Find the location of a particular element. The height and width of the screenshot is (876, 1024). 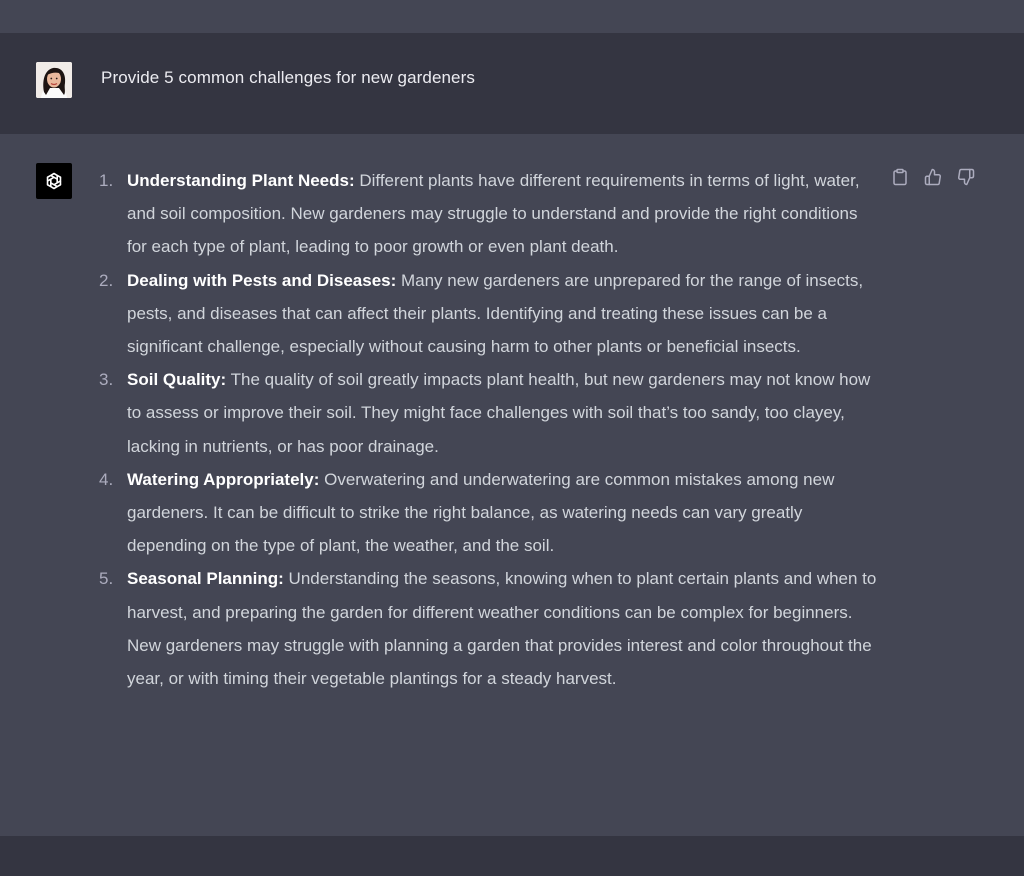

openai-logo-icon is located at coordinates (54, 181).